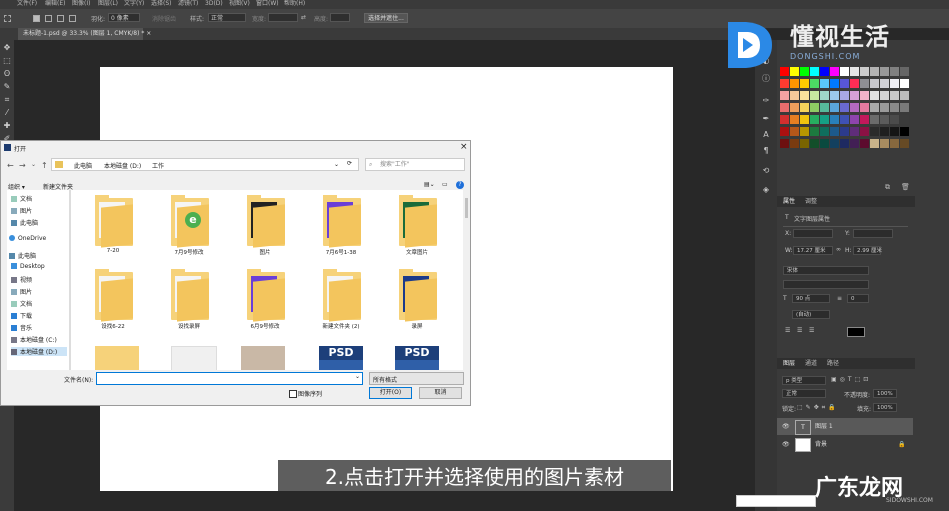 This screenshot has height=511, width=949. I want to click on folder-item: 6月9号修改, so click(265, 303).